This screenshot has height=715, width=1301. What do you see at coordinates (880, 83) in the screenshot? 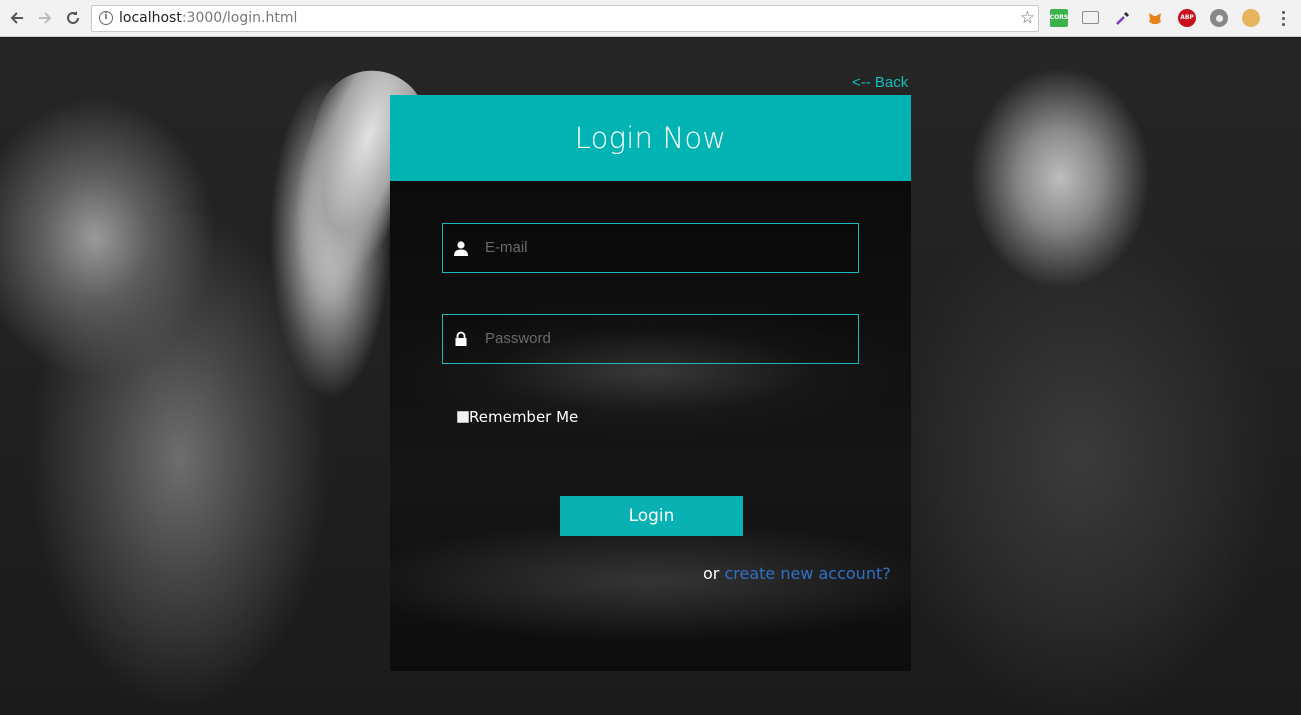
I see `back-link: <-- Back` at bounding box center [880, 83].